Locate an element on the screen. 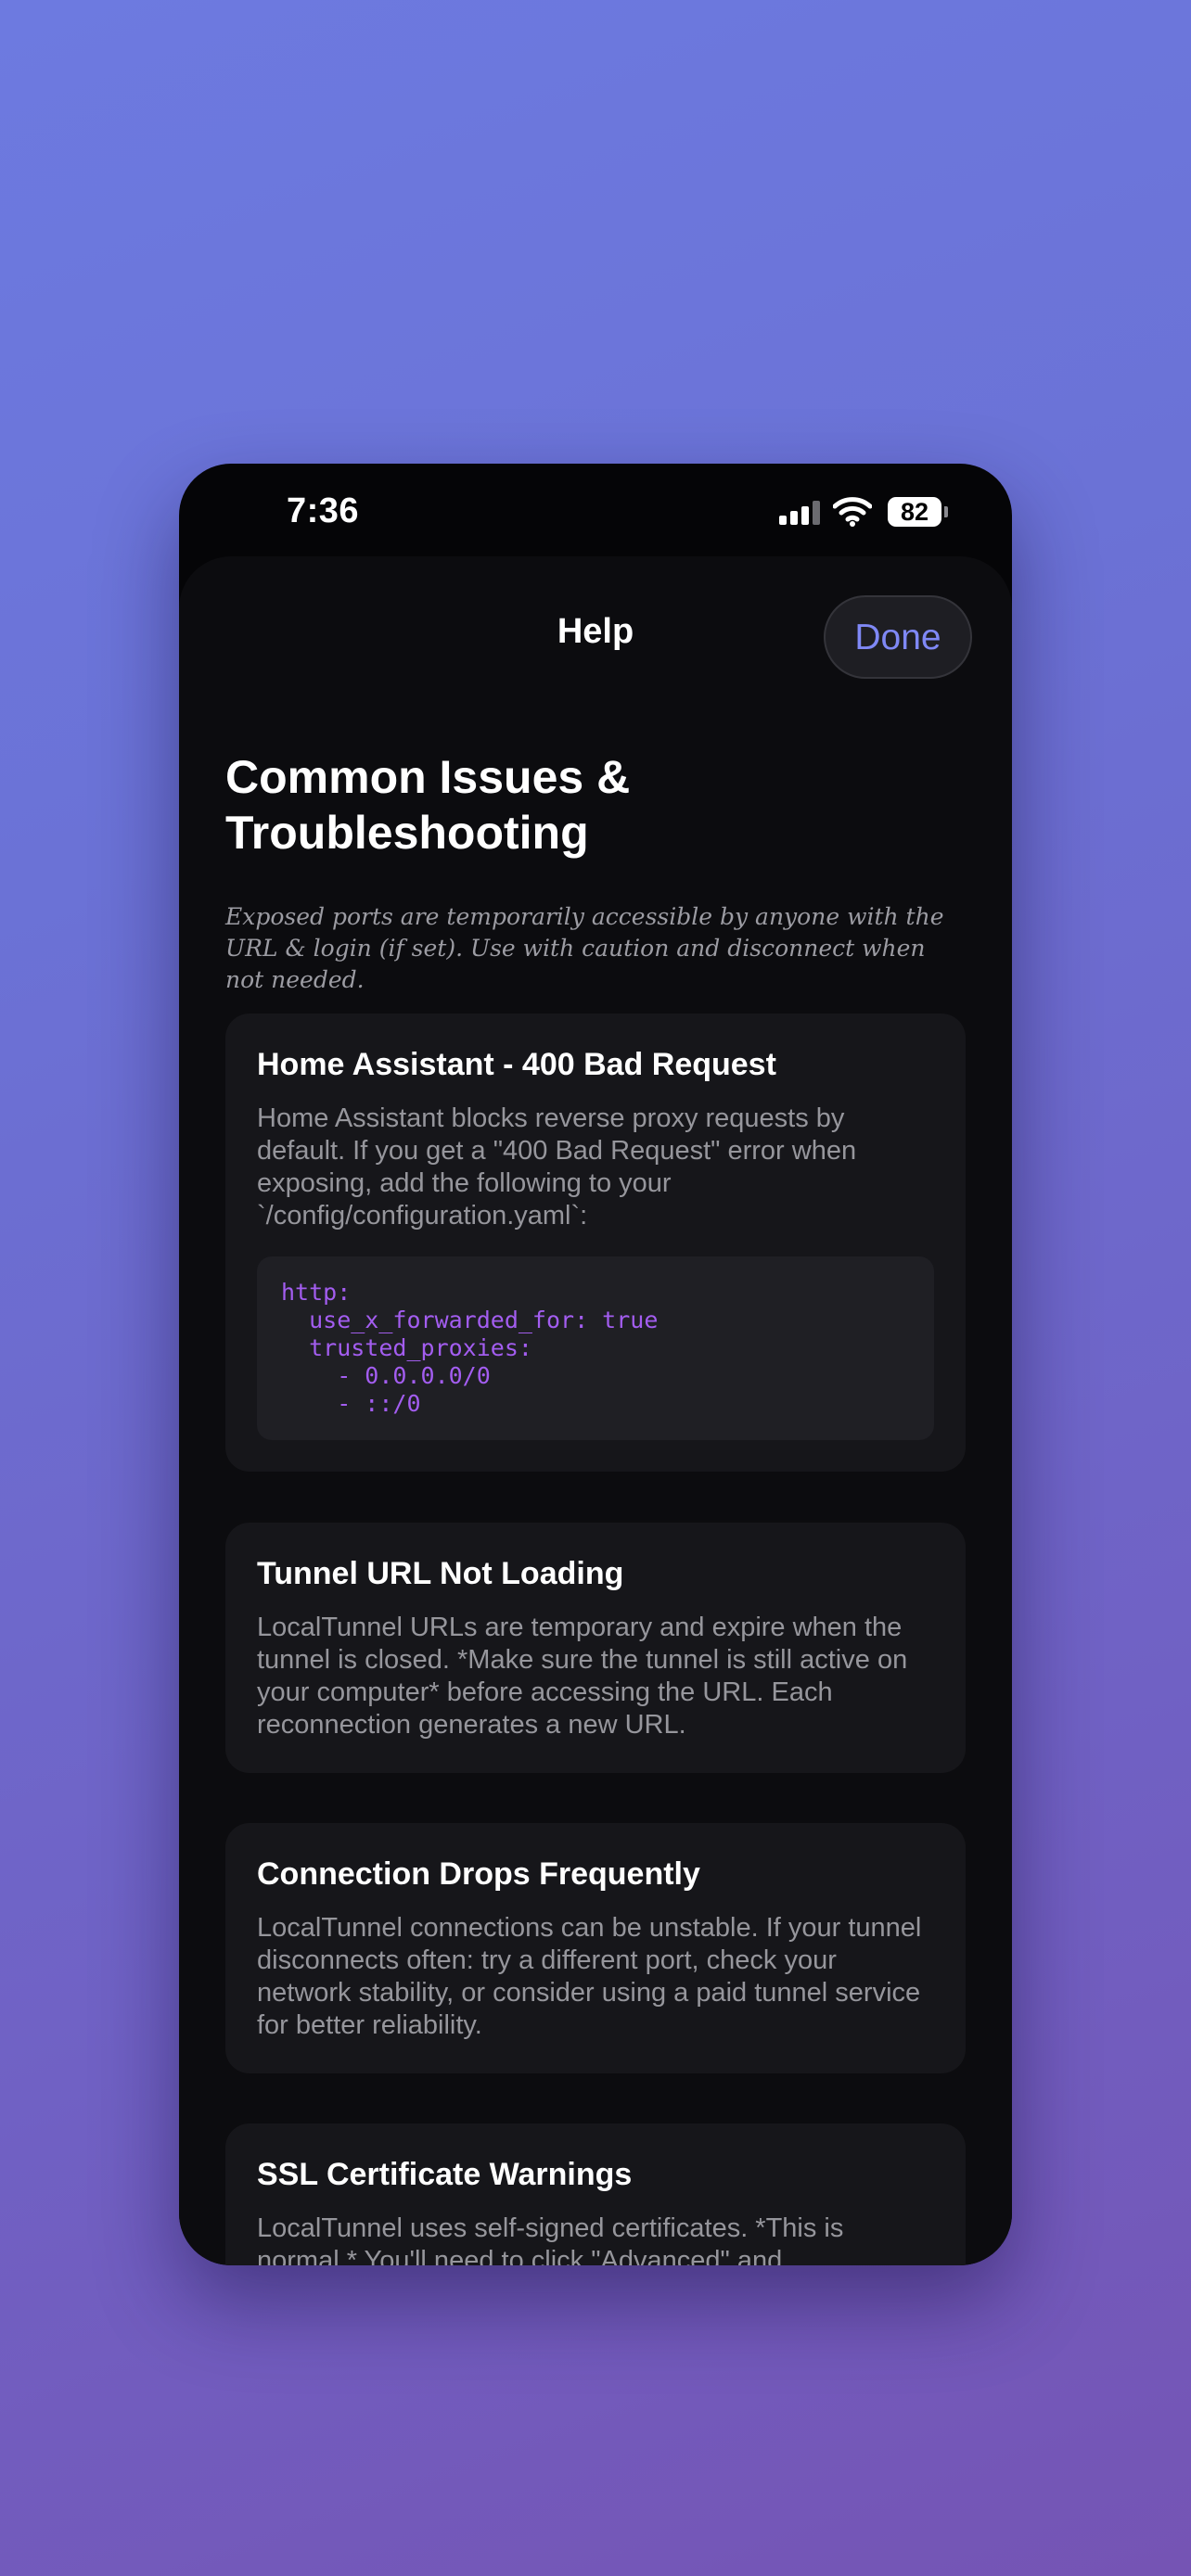 Image resolution: width=1191 pixels, height=2576 pixels. card-title: Home Assistant - 400 Bad Request is located at coordinates (516, 1064).